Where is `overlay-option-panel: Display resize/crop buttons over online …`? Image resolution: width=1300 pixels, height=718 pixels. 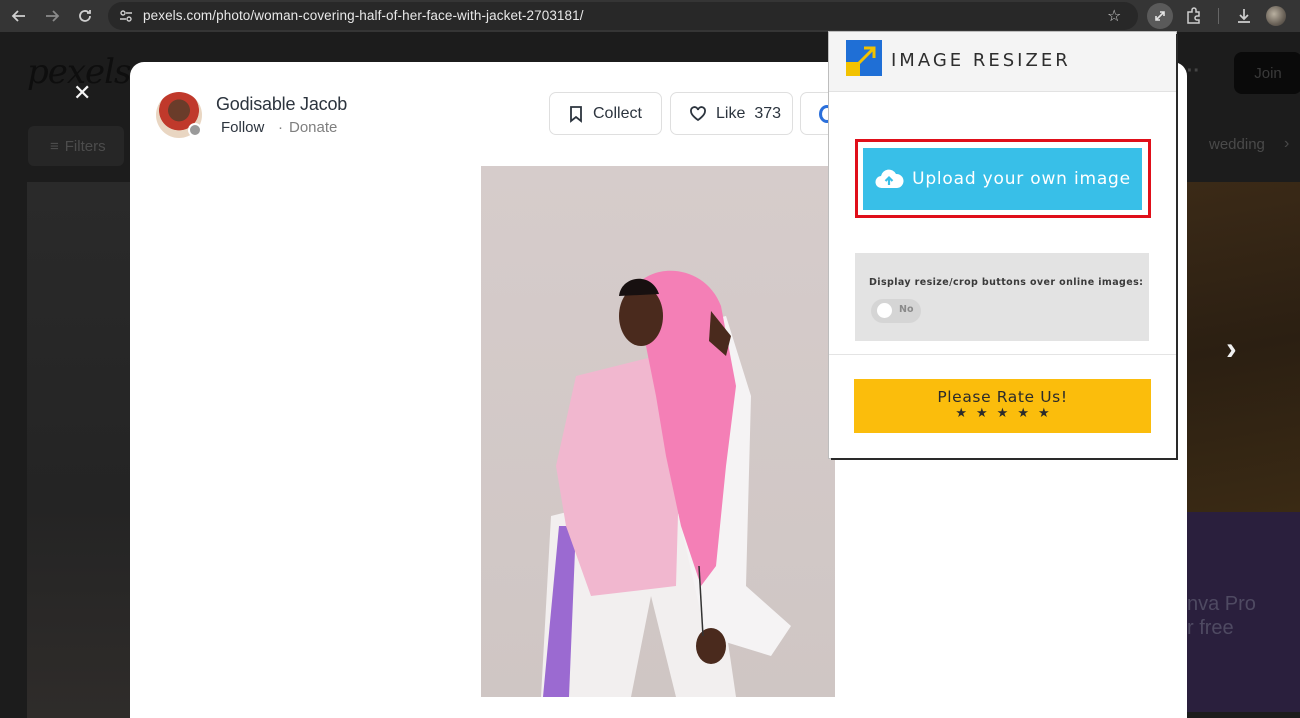
overlay-option-panel: Display resize/crop buttons over online … is located at coordinates (1002, 297).